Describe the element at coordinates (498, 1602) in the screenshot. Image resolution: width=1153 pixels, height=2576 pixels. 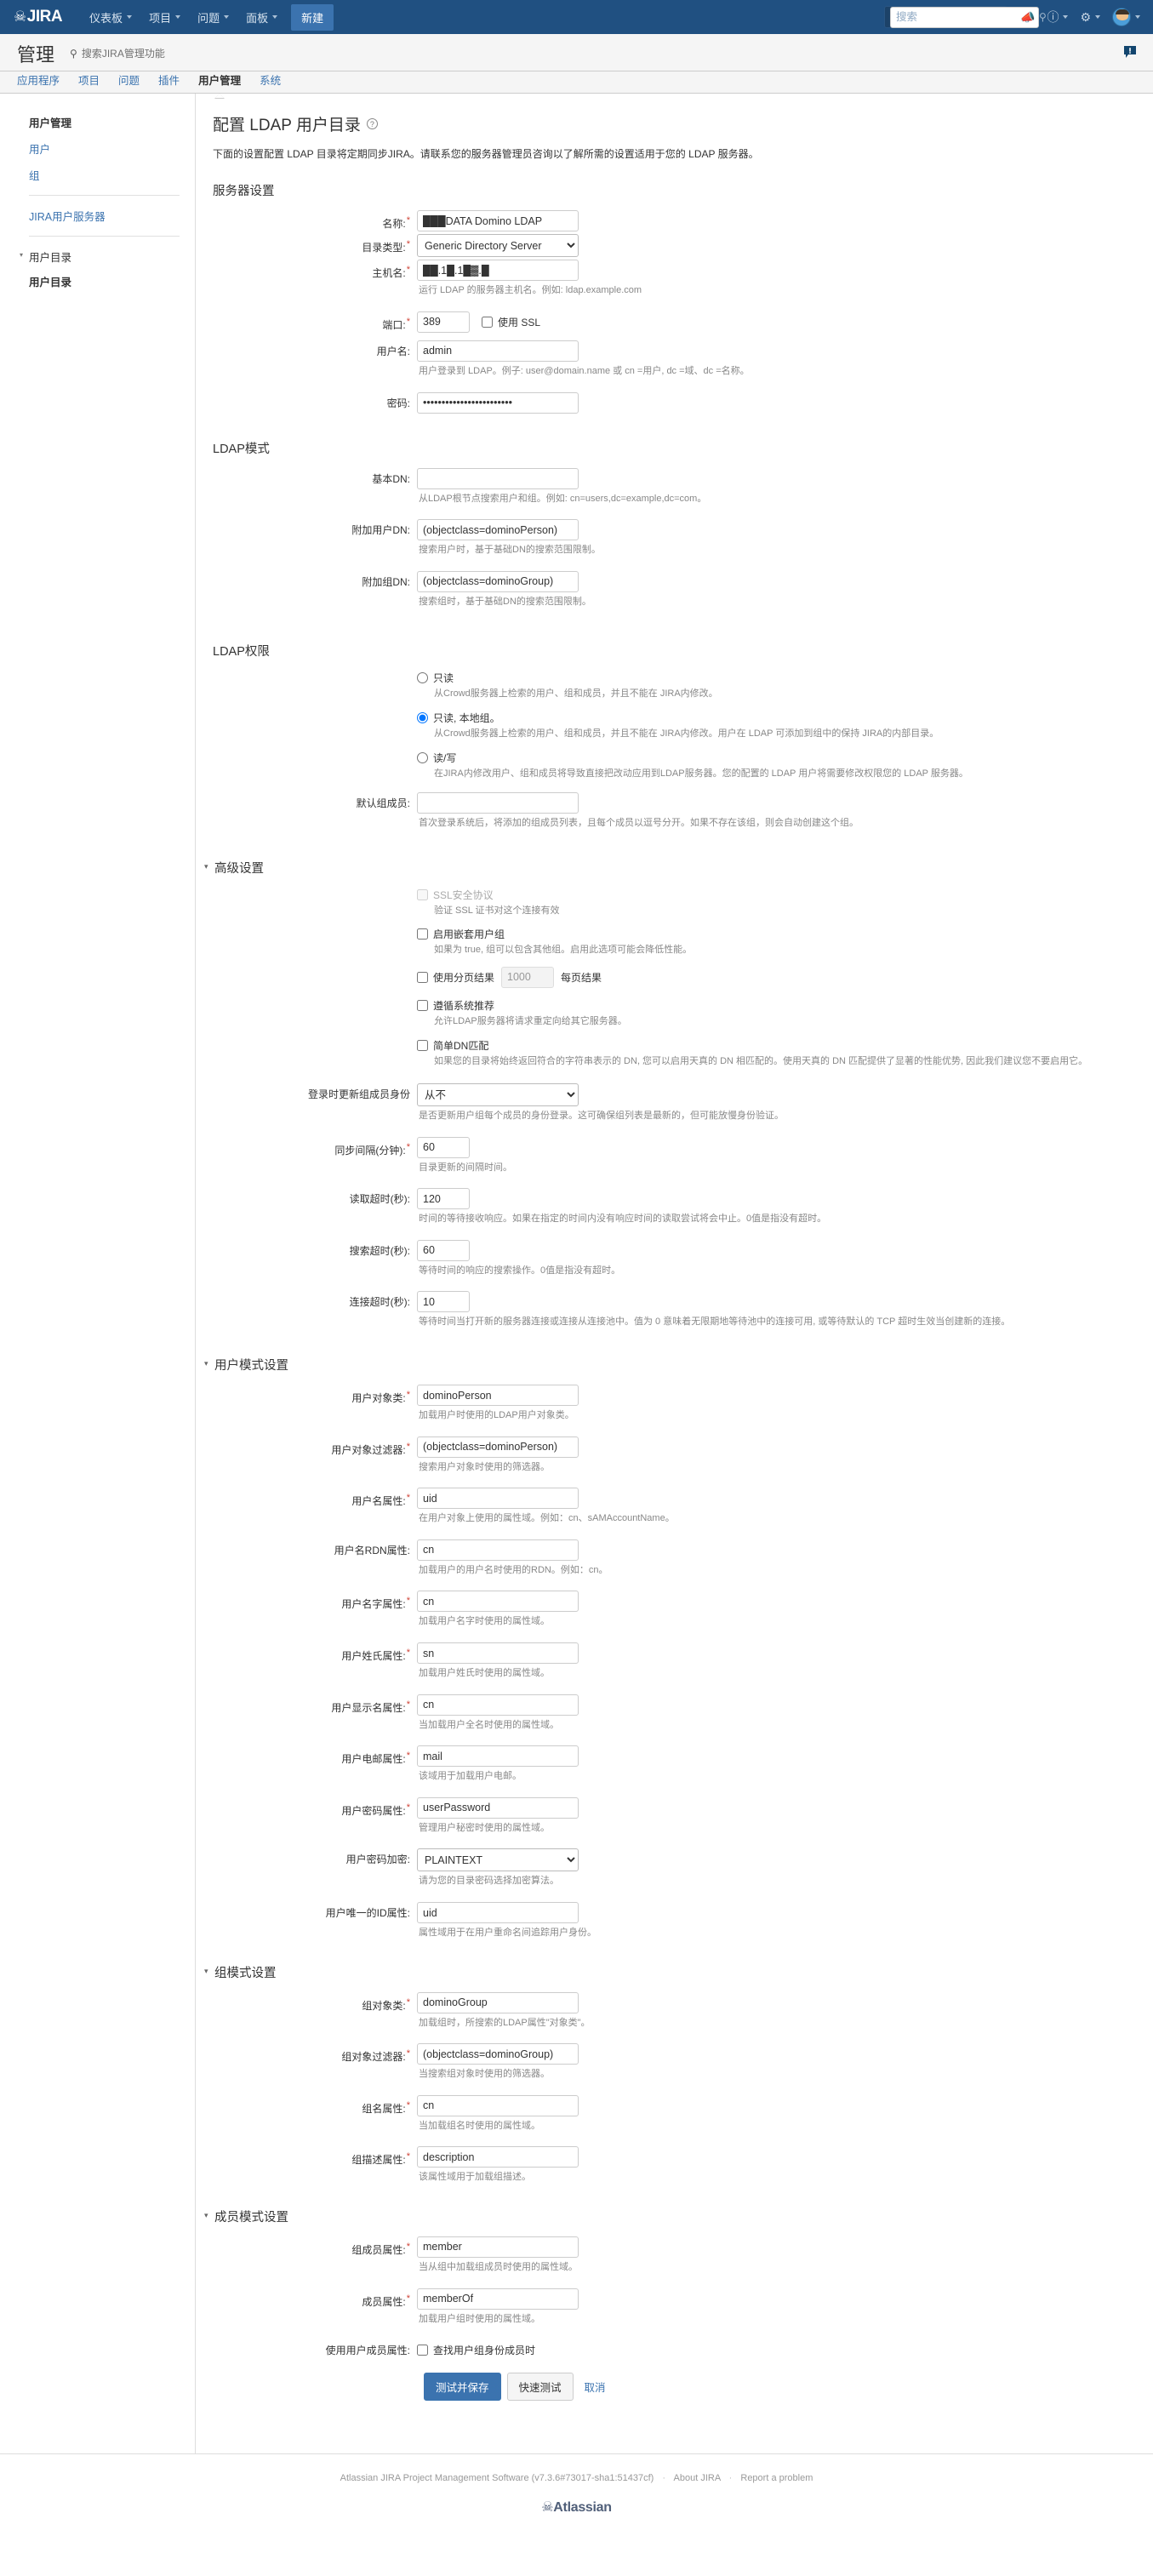
I see `user-first-name-input` at that location.